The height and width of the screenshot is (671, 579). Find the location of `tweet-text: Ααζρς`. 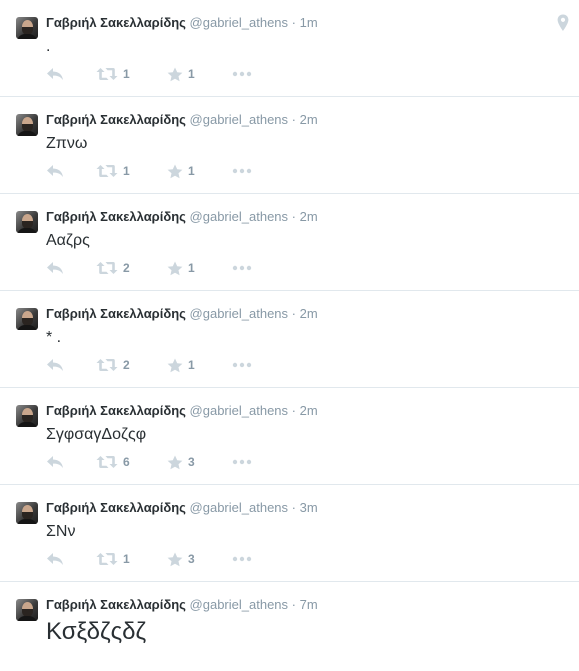

tweet-text: Ααζρς is located at coordinates (68, 240).